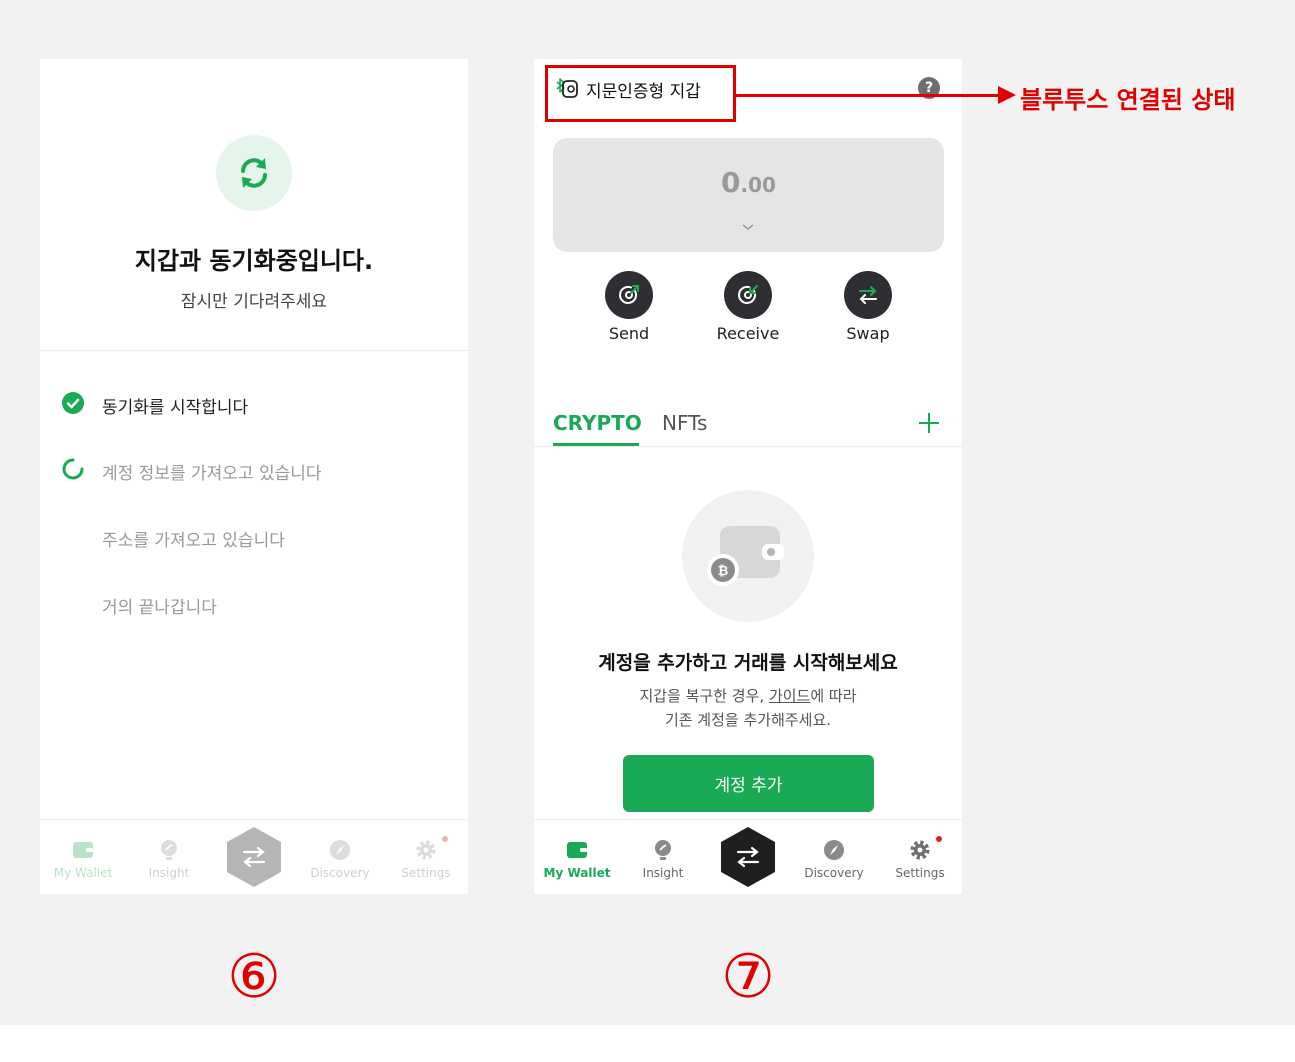 The width and height of the screenshot is (1295, 1062). I want to click on empty-state-line1: 지갑을 복구한 경우, 가이드에 따라, so click(748, 695).